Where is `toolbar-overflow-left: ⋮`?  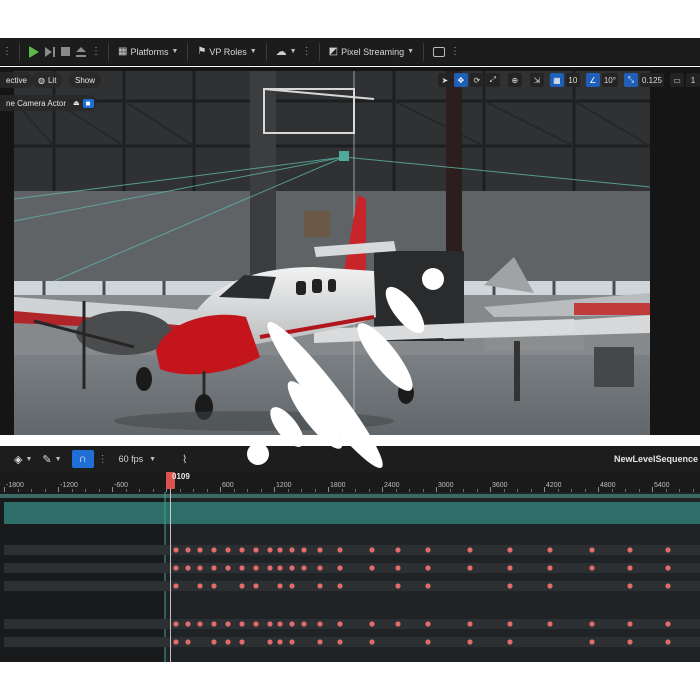 toolbar-overflow-left: ⋮ is located at coordinates (6, 51).